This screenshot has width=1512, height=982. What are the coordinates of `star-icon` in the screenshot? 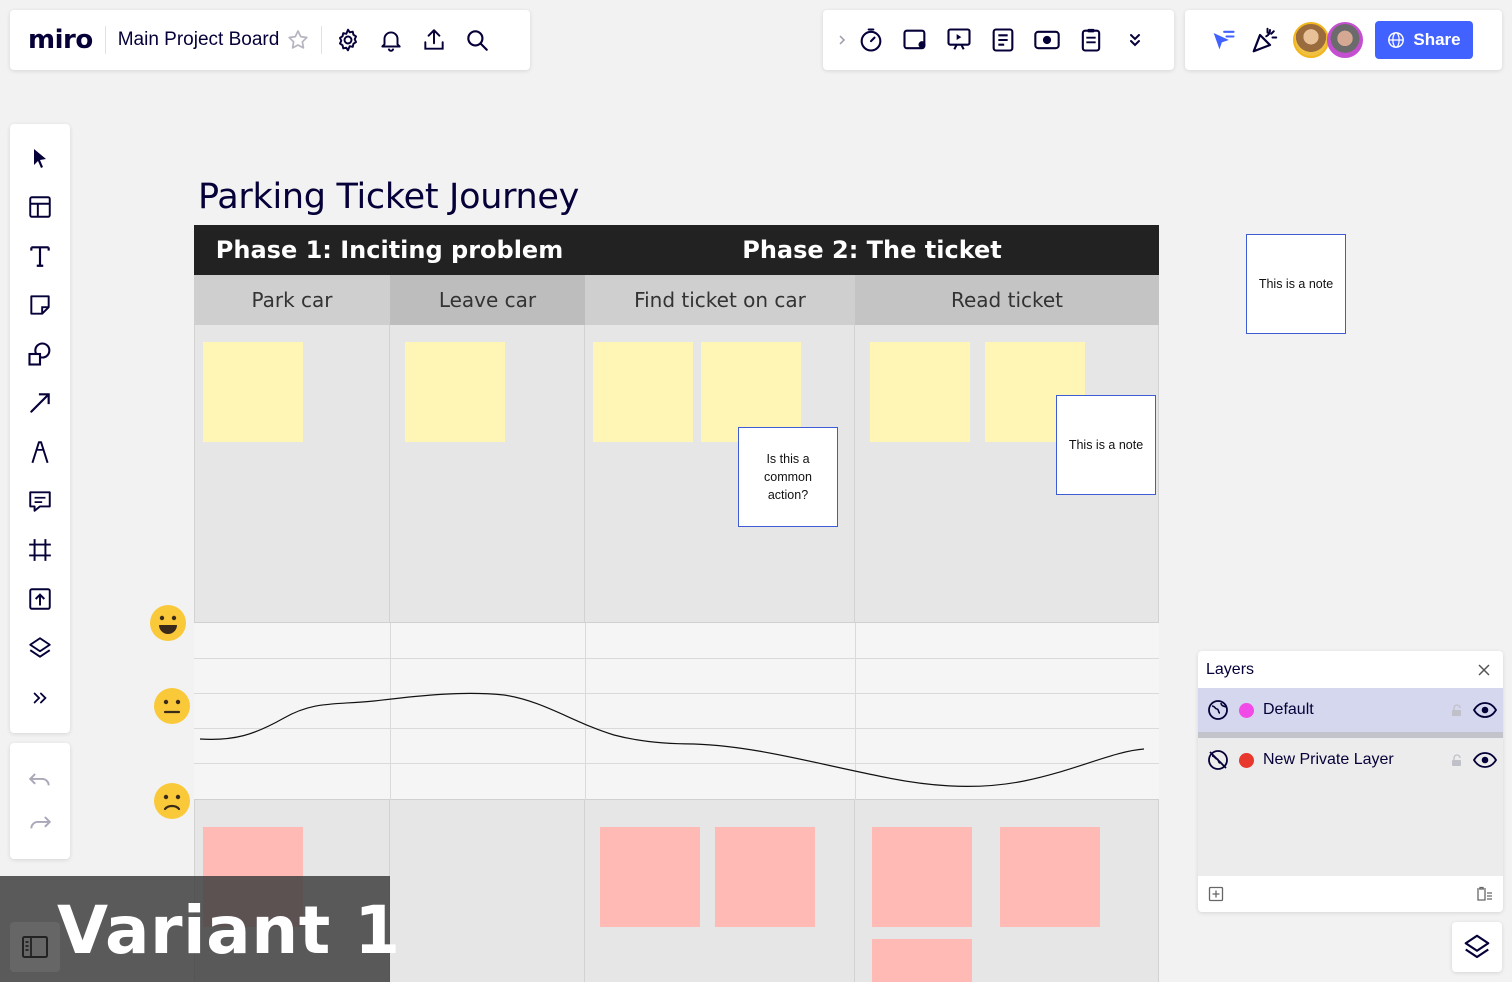 It's located at (298, 40).